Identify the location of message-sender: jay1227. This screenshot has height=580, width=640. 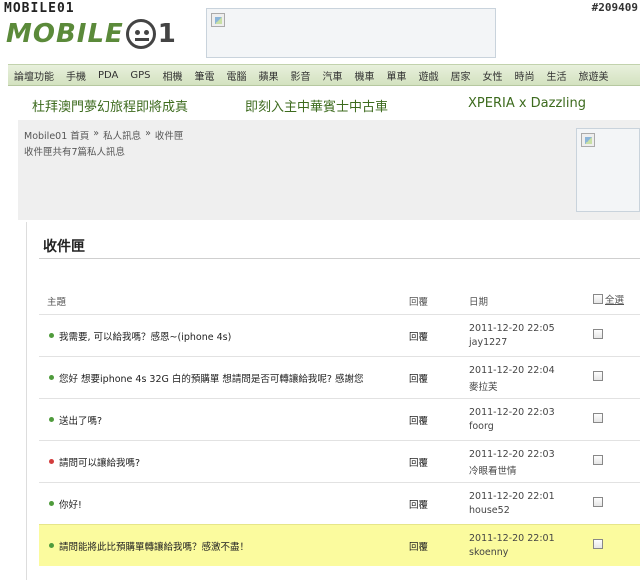
(488, 342).